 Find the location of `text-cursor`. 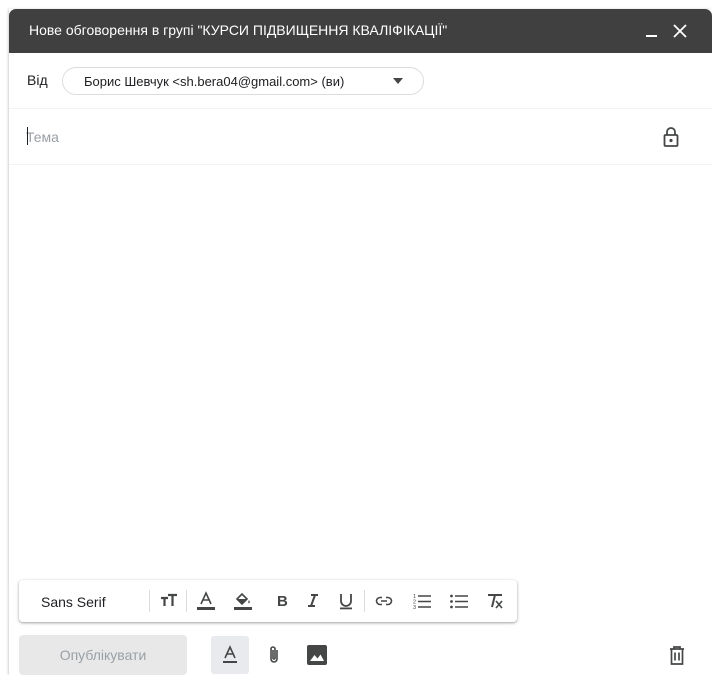

text-cursor is located at coordinates (27, 136).